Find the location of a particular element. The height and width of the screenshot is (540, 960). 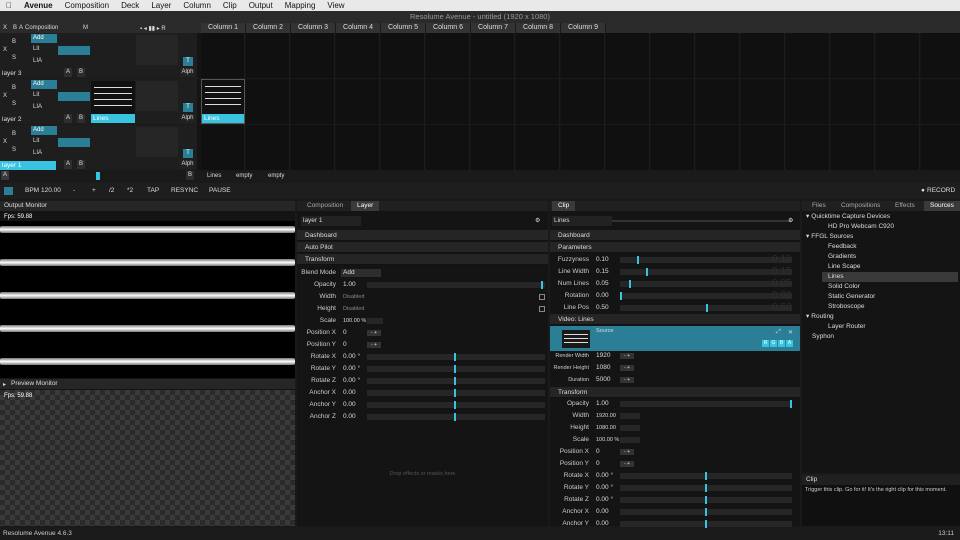

column-header-5: Column 5 is located at coordinates (403, 28).